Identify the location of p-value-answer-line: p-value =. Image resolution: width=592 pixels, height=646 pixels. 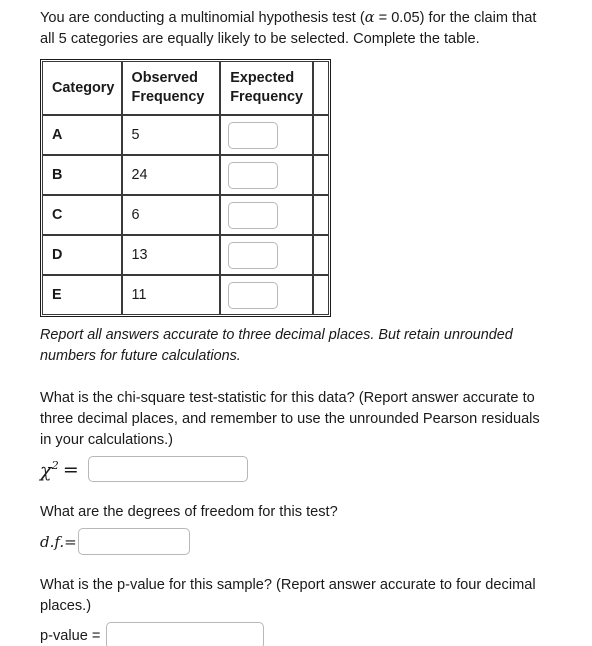
(296, 634).